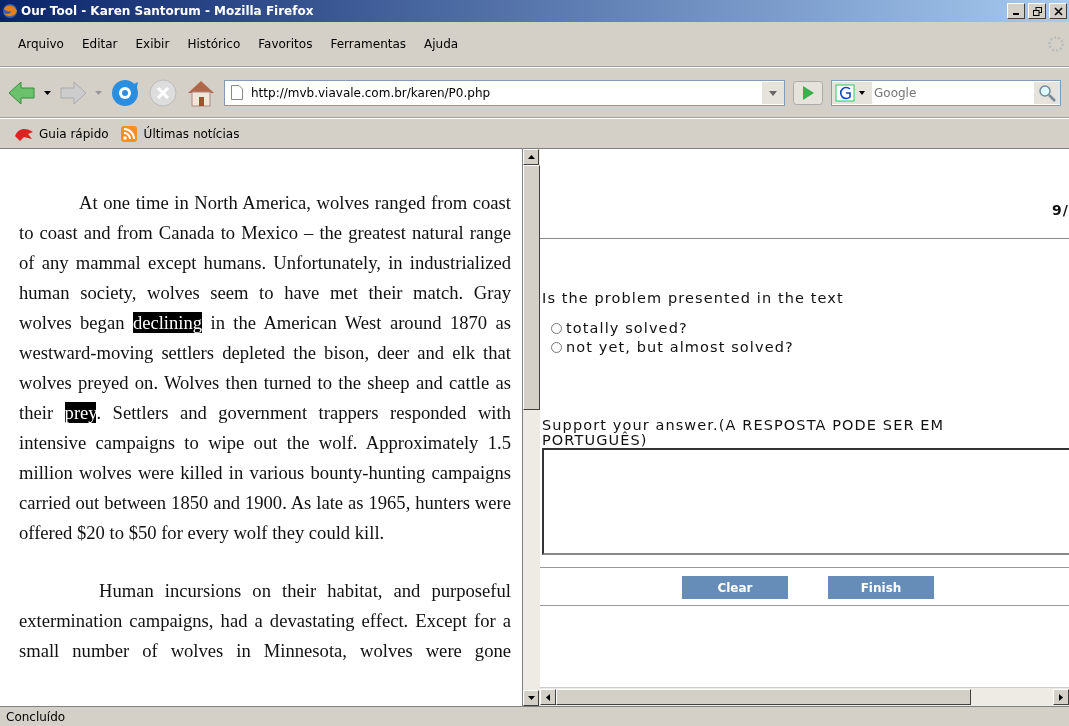 The width and height of the screenshot is (1069, 726). I want to click on article-paragraph: Human incursions on their habitat, and purposeful extermination campaigns, had a devastating effect. Except for a small number of wolves in Minnesota, wolves were gone, so click(264, 621).